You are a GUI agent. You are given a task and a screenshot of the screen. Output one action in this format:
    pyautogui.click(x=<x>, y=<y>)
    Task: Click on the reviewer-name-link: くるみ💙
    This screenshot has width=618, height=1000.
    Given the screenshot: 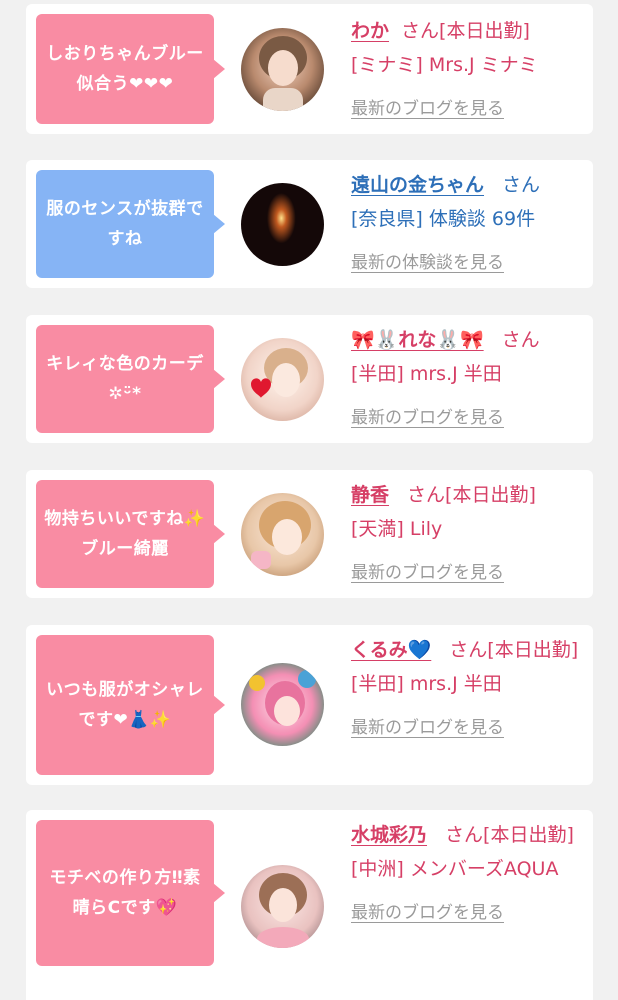 What is the action you would take?
    pyautogui.click(x=391, y=650)
    